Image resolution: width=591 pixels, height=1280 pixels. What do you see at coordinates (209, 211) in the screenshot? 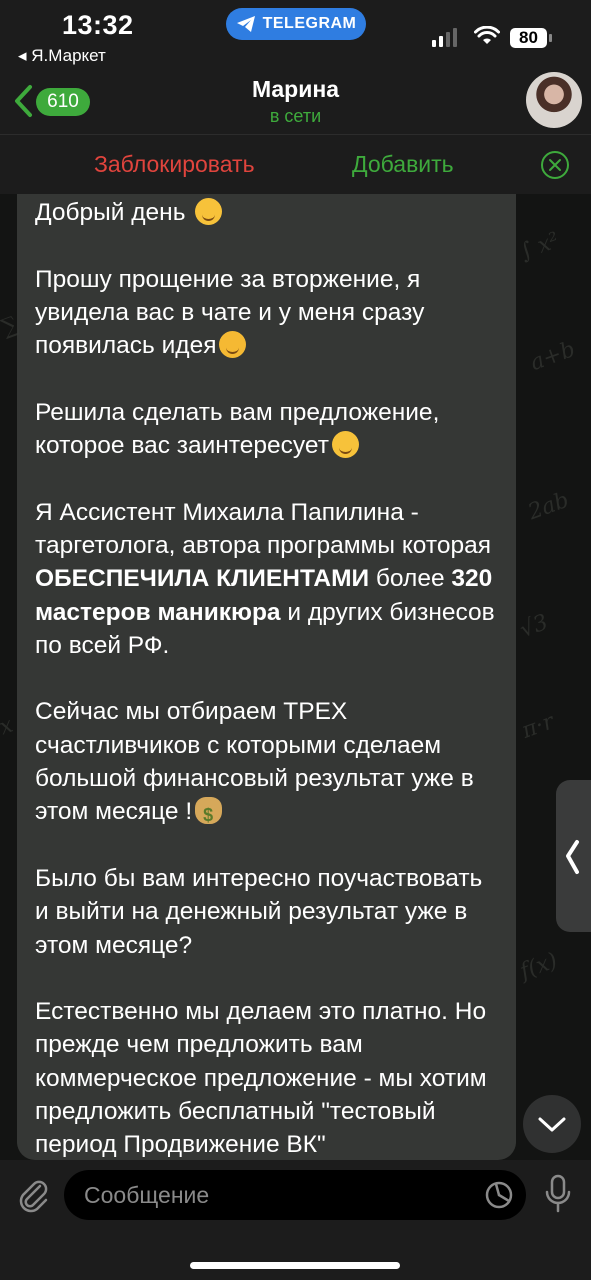
I see `winking-face-emoji-icon` at bounding box center [209, 211].